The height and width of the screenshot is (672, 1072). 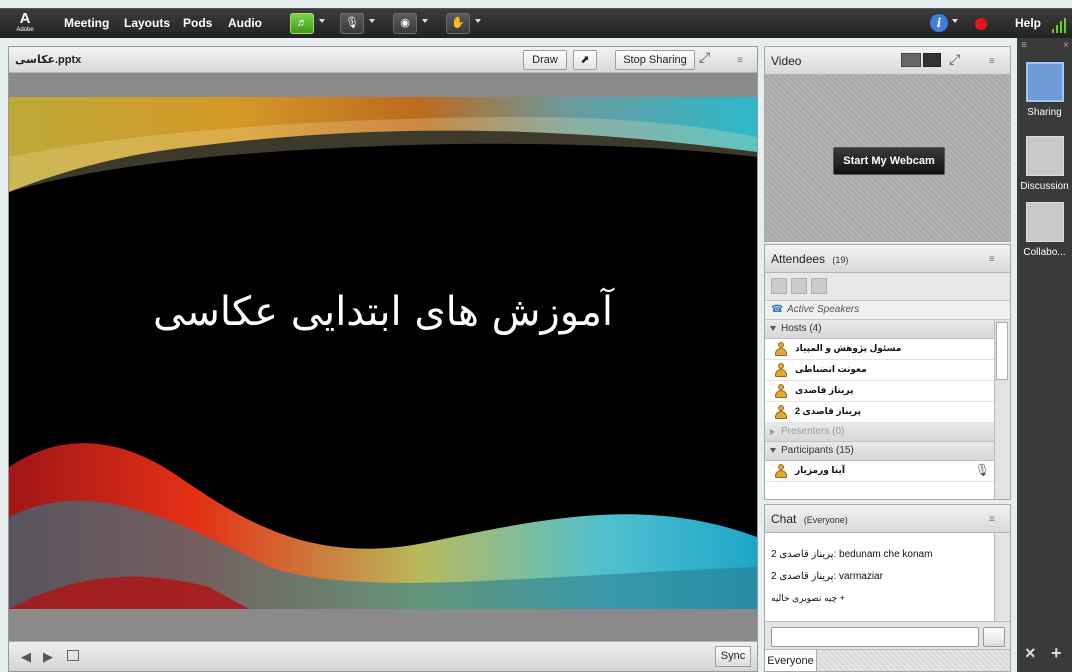 I want to click on menu-help: Help, so click(x=1028, y=23).